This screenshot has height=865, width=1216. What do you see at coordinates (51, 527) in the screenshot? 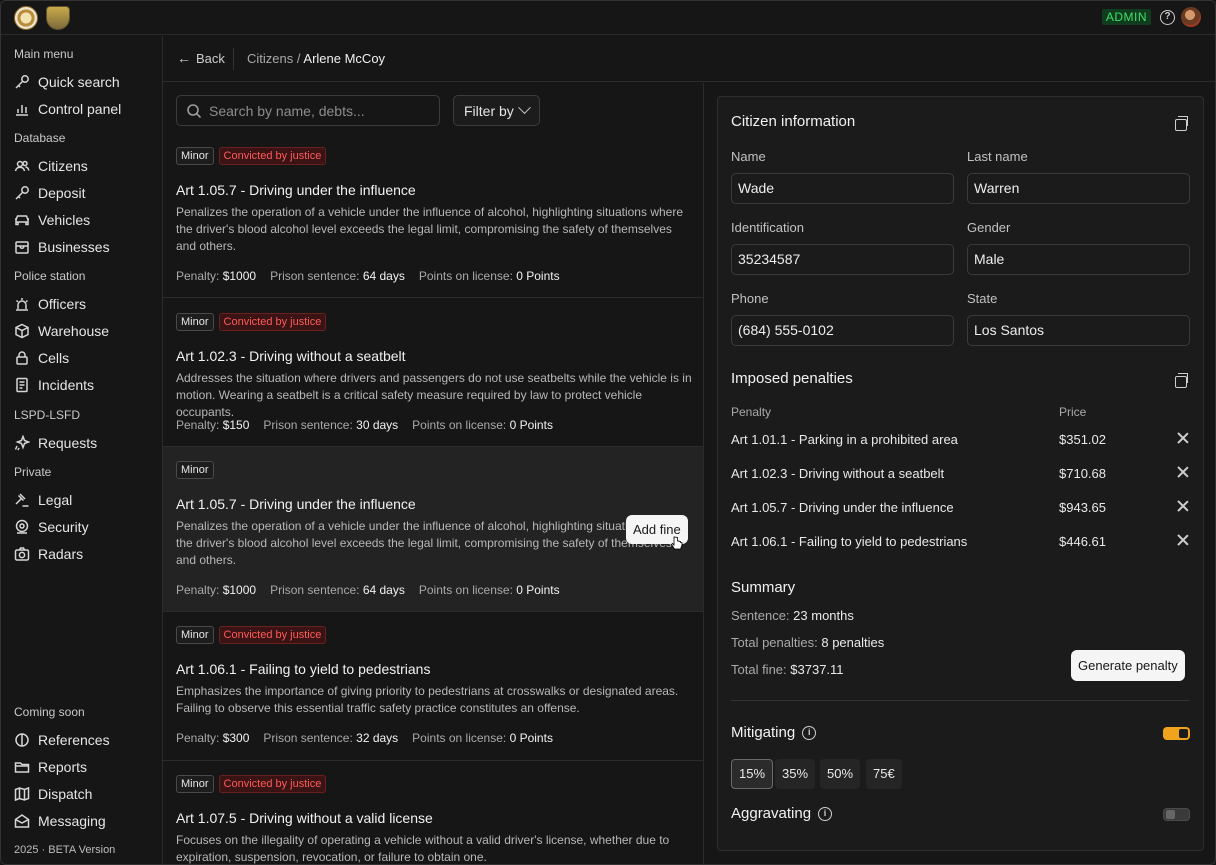
I see `sidebar-item-security: Security` at bounding box center [51, 527].